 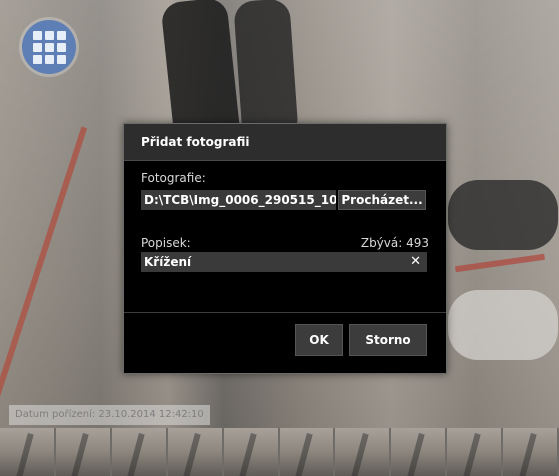 I want to click on caption-label: Popisek:, so click(x=166, y=243).